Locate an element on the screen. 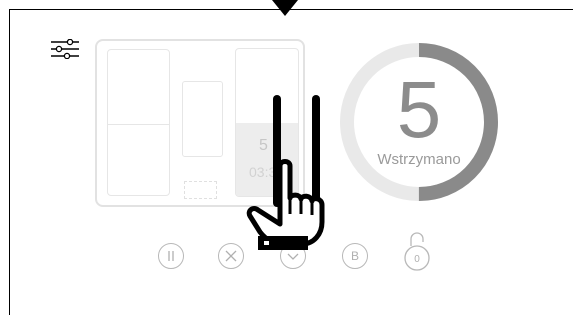 The width and height of the screenshot is (573, 315). b-button-label: B is located at coordinates (354, 256).